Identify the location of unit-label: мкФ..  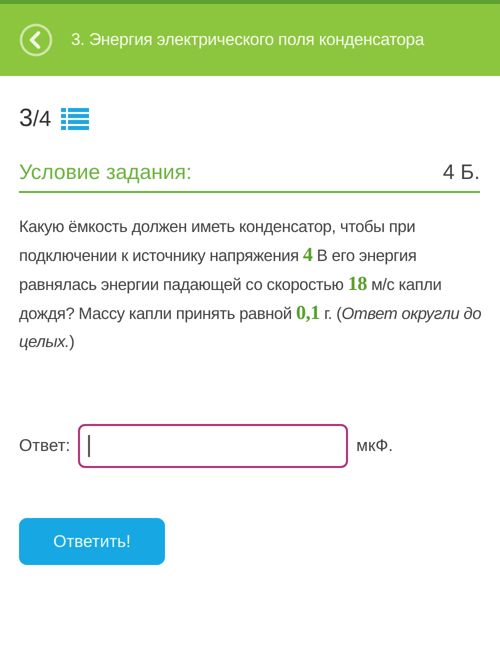
(375, 446).